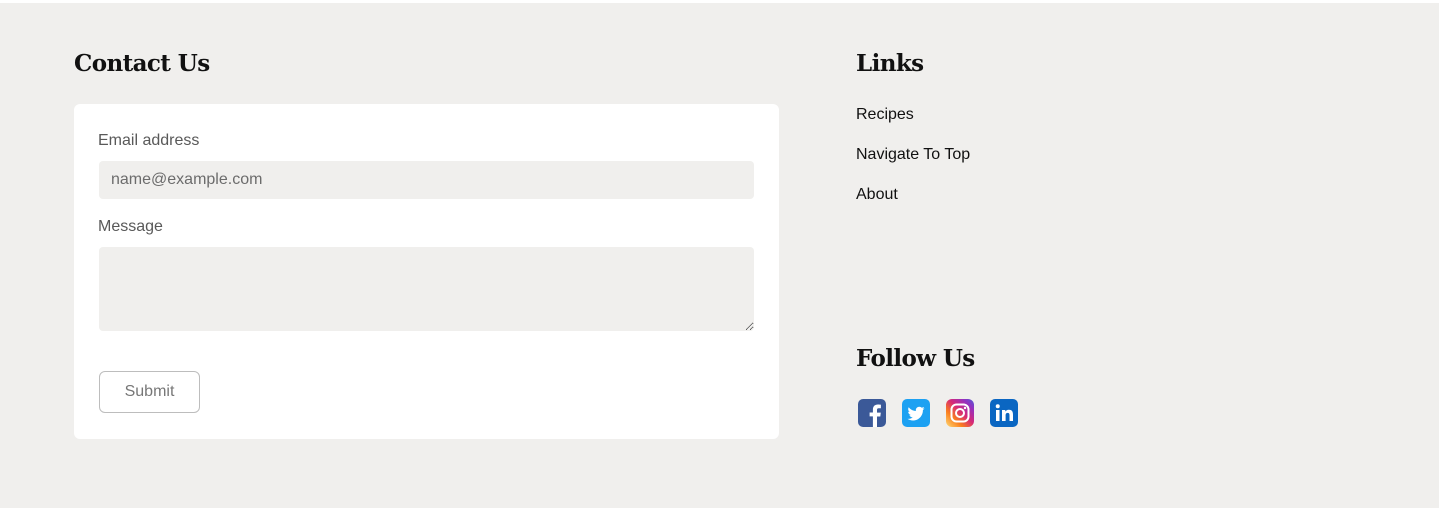 The image size is (1439, 508). I want to click on list-item: Navigate To Top, so click(913, 166).